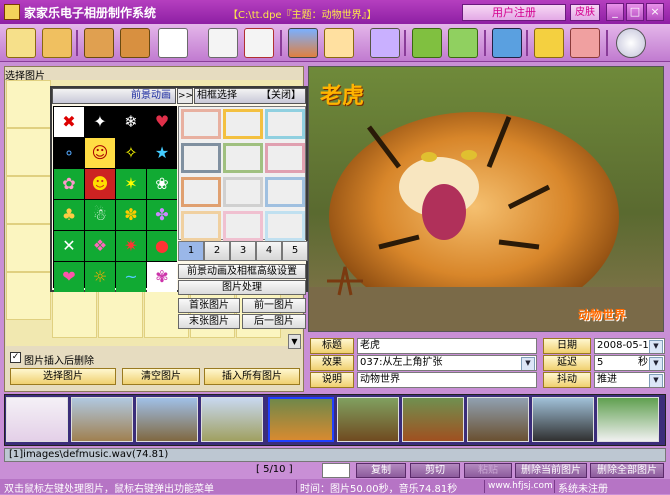  What do you see at coordinates (162, 184) in the screenshot?
I see `kitty-icon: ❀` at bounding box center [162, 184].